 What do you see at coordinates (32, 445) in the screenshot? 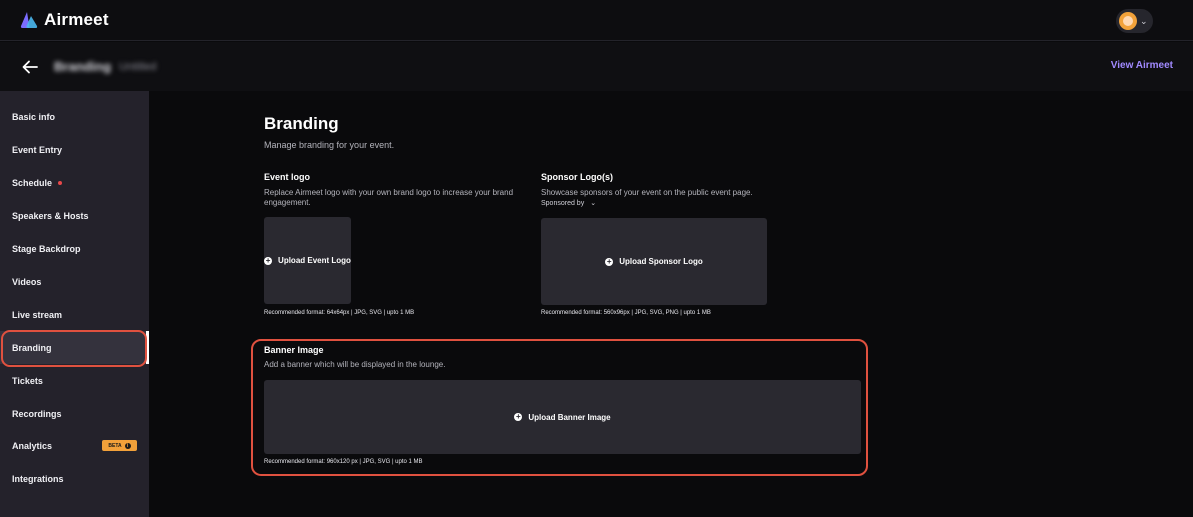
I see `sidebar-item-label: Analytics` at bounding box center [32, 445].